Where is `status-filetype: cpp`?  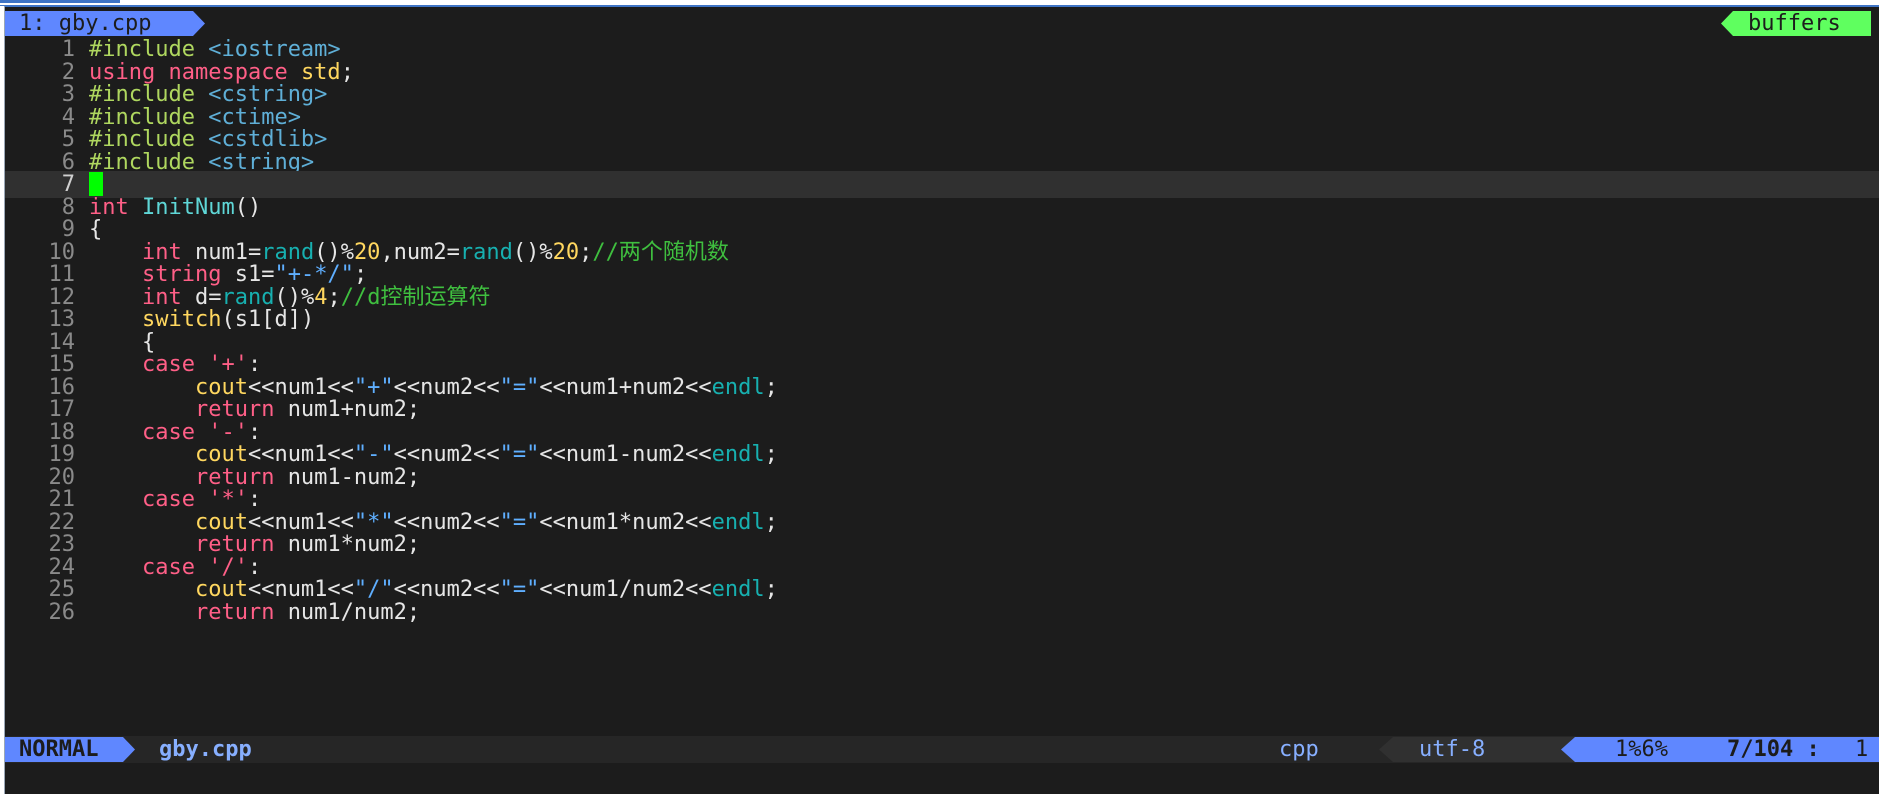 status-filetype: cpp is located at coordinates (1299, 749).